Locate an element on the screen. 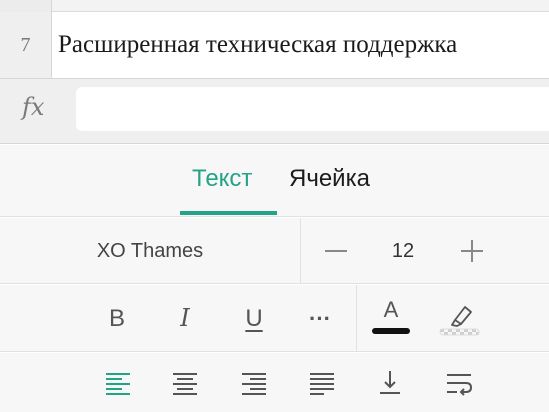 The image size is (549, 412). align-right-icon is located at coordinates (254, 384).